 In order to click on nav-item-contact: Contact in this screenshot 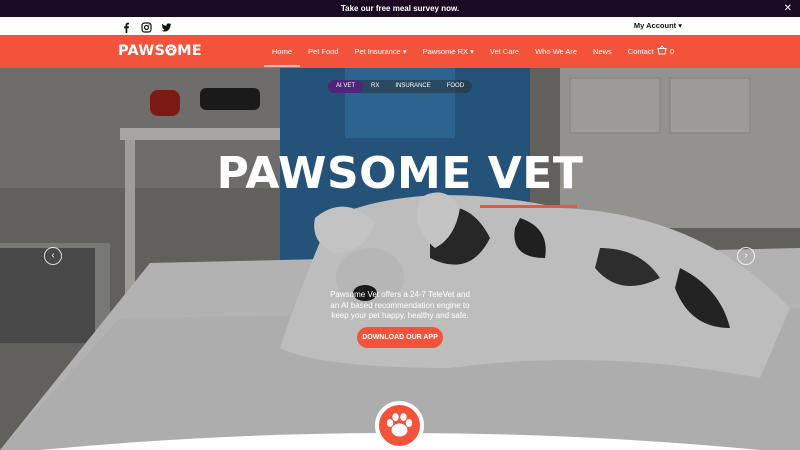, I will do `click(641, 51)`.